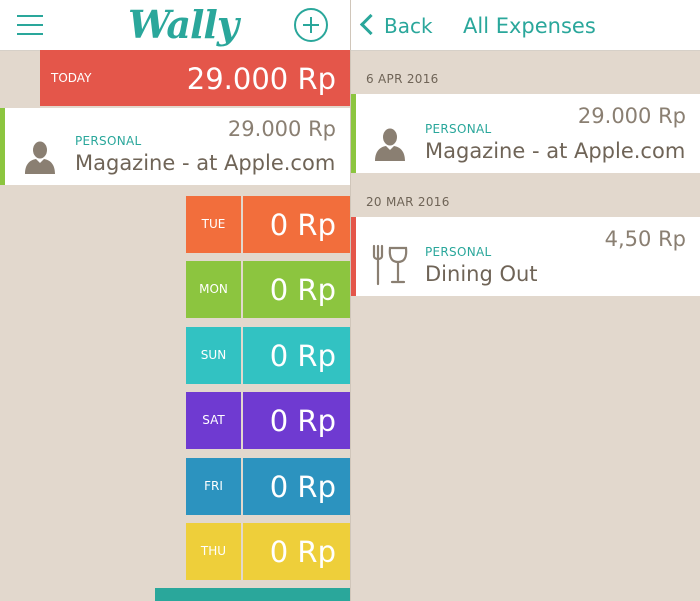 The height and width of the screenshot is (601, 700). Describe the element at coordinates (408, 202) in the screenshot. I see `date-header: 20 MAR 2016` at that location.